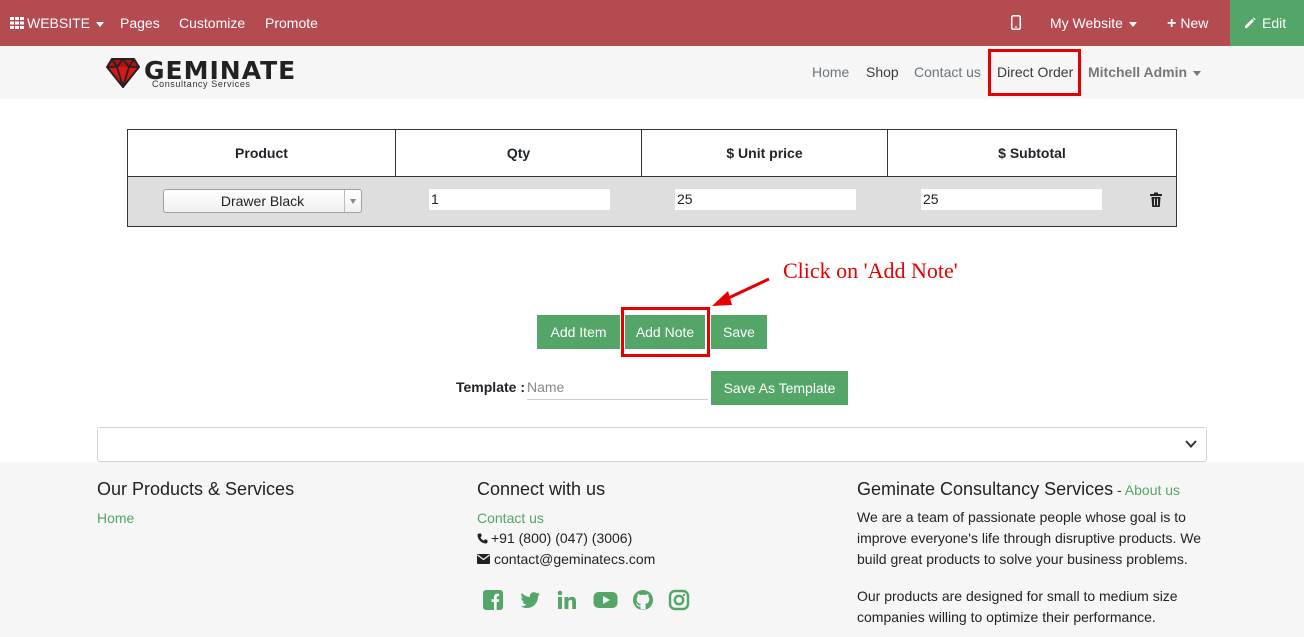 This screenshot has width=1304, height=637. Describe the element at coordinates (1032, 153) in the screenshot. I see `header-subtotal: $ Subtotal` at that location.